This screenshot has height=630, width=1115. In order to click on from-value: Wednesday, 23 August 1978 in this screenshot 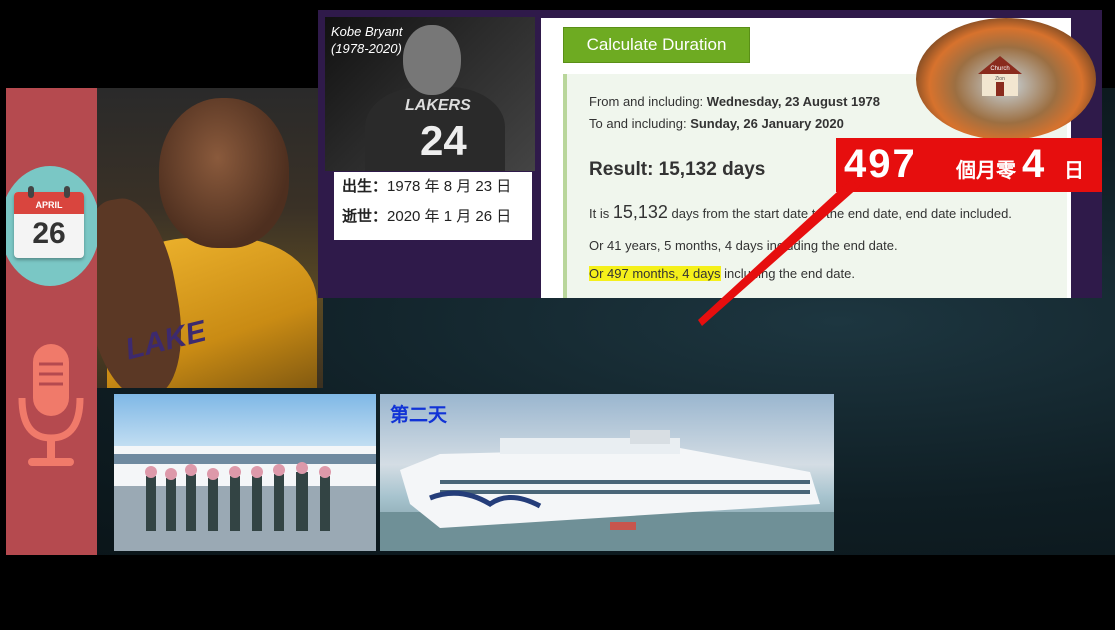, I will do `click(793, 101)`.